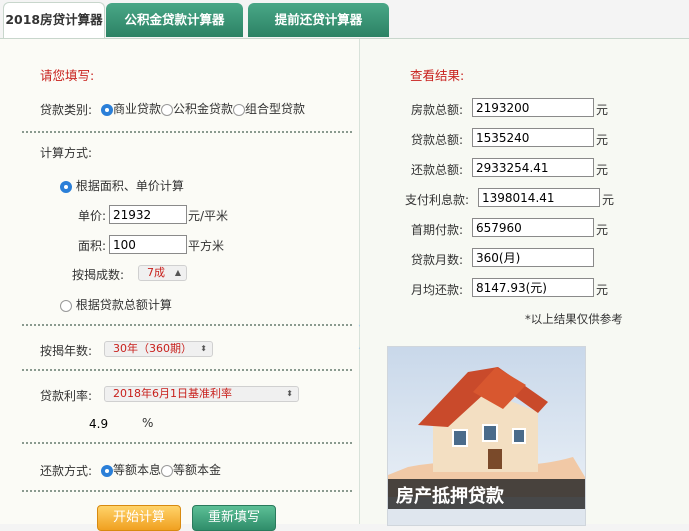  What do you see at coordinates (486, 436) in the screenshot?
I see `mortgage-ad-image: 房产抵押贷款` at bounding box center [486, 436].